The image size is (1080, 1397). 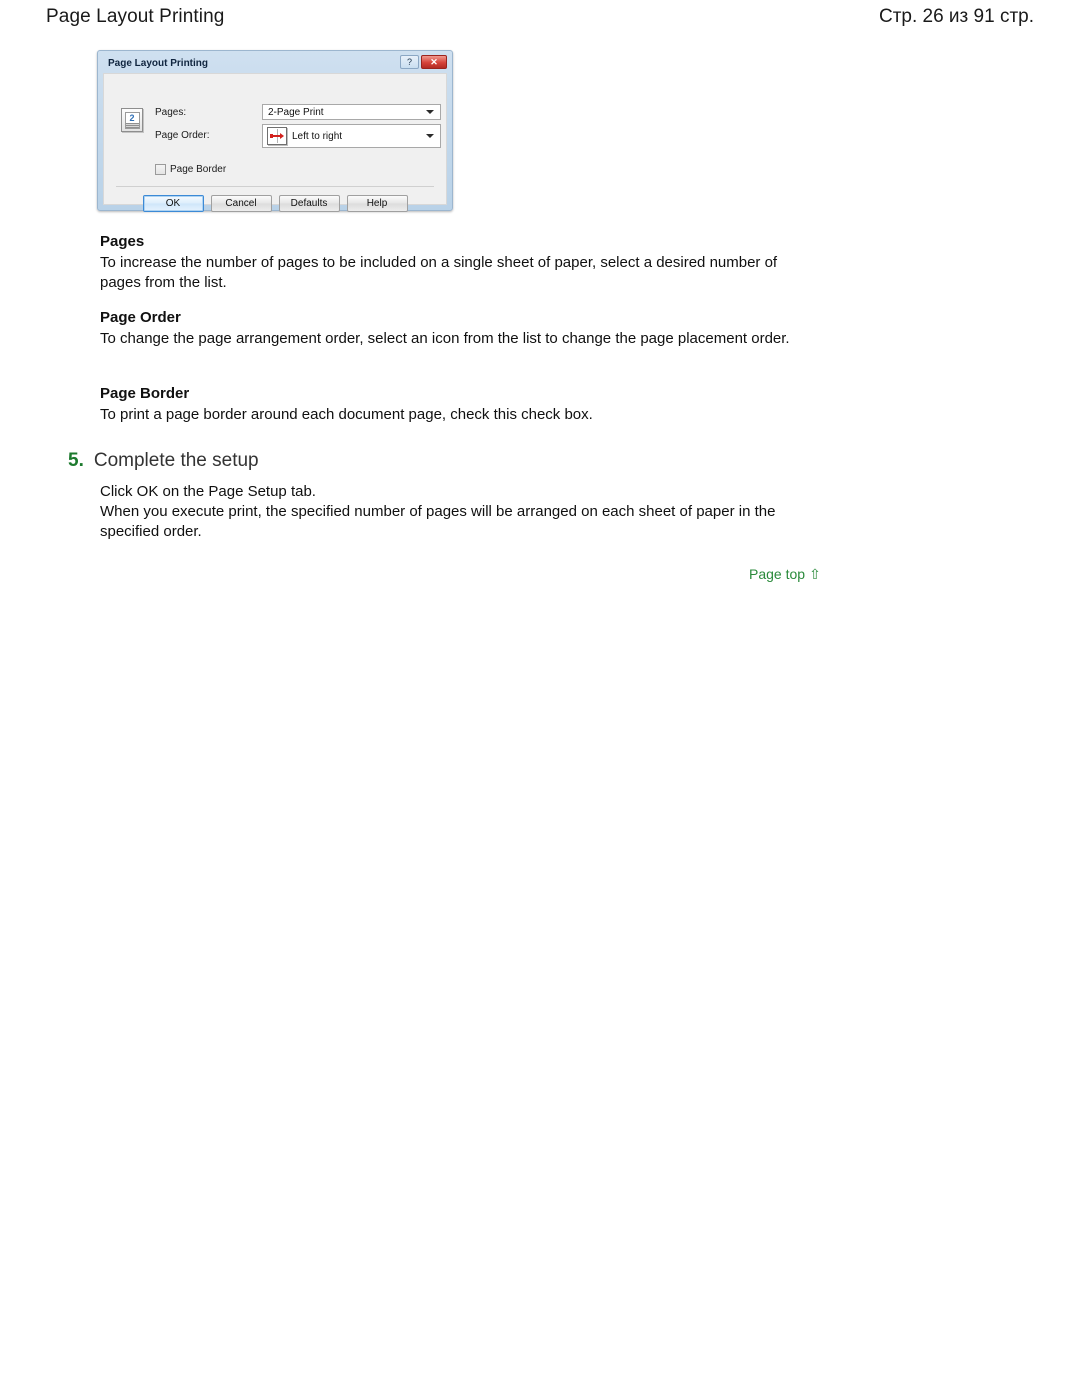 What do you see at coordinates (132, 125) in the screenshot?
I see `preview-text-lines` at bounding box center [132, 125].